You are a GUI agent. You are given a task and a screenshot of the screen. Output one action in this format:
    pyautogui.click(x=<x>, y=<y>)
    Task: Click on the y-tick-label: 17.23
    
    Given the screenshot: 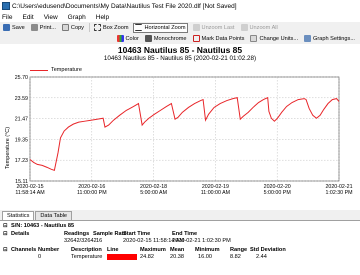 What is the action you would take?
    pyautogui.click(x=21, y=161)
    